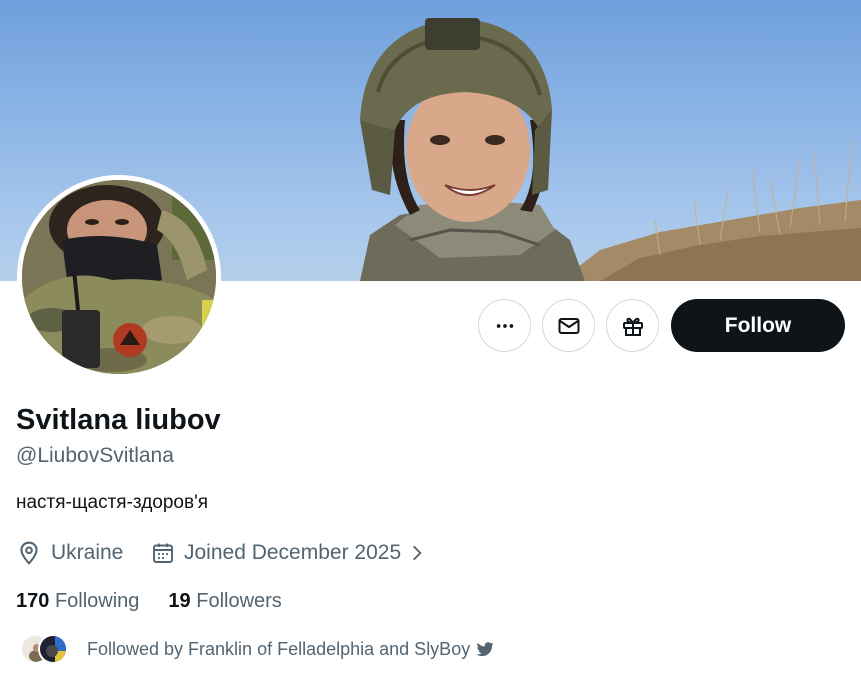 This screenshot has height=695, width=861. I want to click on profile-location: Ukraine, so click(69, 553).